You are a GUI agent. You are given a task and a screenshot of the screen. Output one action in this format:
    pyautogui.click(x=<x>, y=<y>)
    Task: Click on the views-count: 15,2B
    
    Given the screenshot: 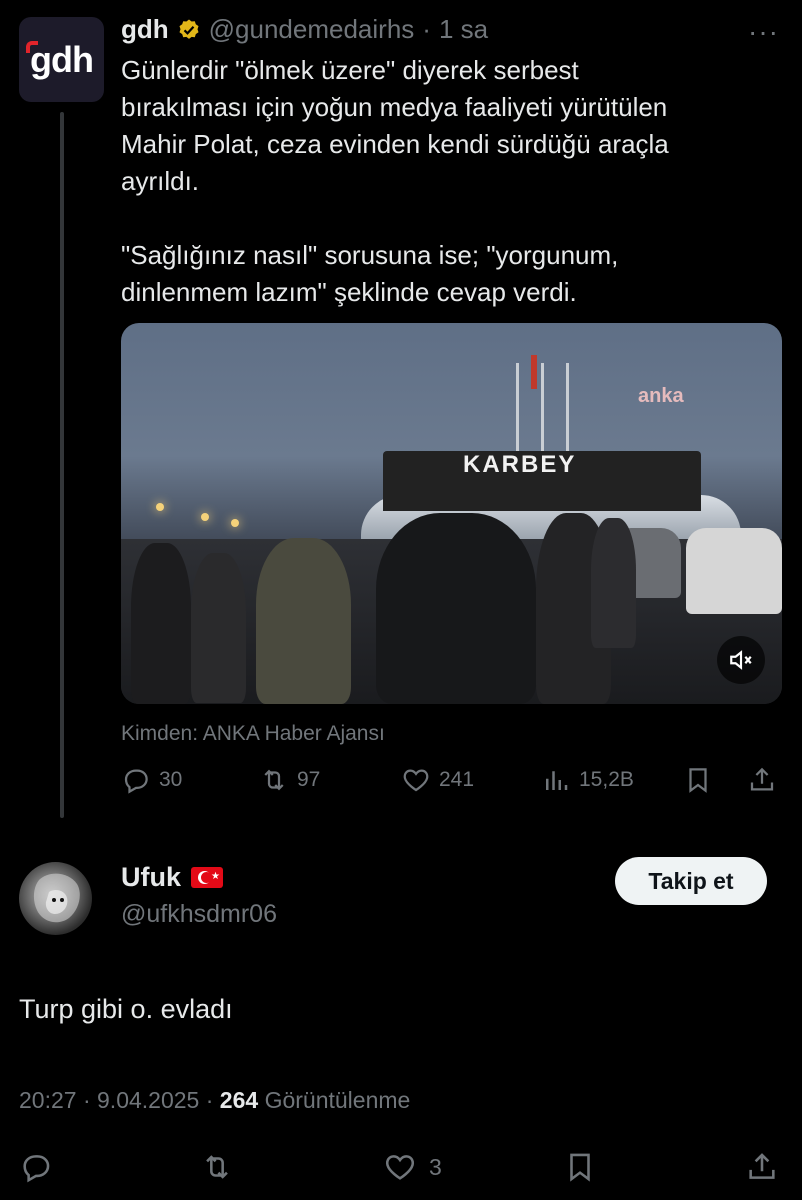 What is the action you would take?
    pyautogui.click(x=606, y=779)
    